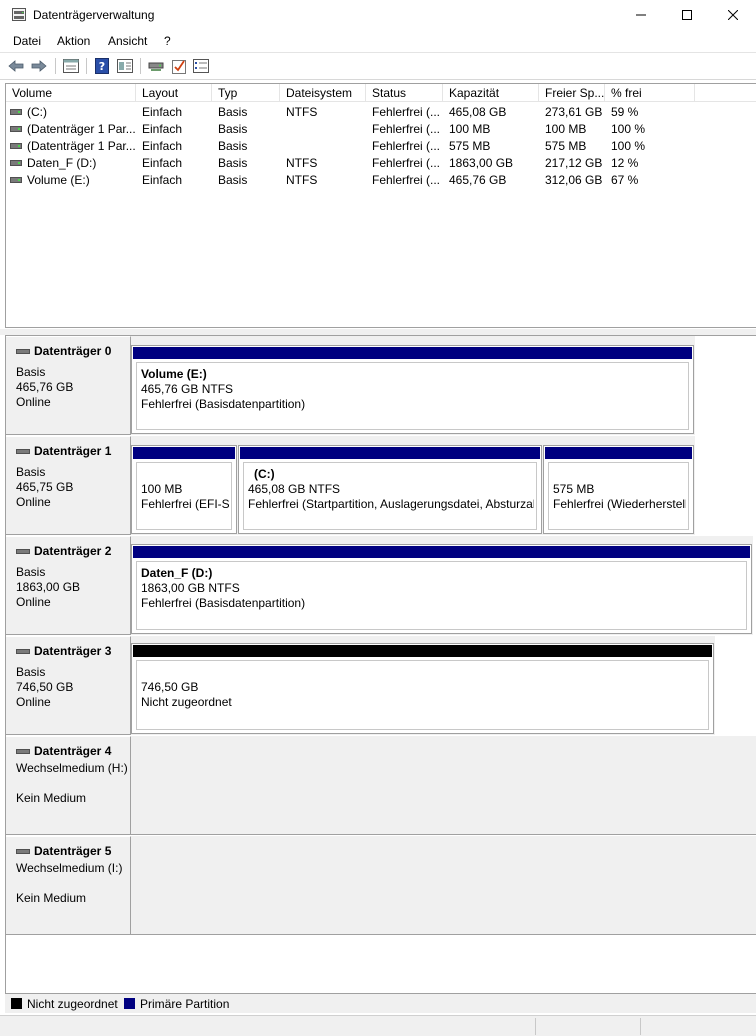 The width and height of the screenshot is (756, 1036). Describe the element at coordinates (687, 15) in the screenshot. I see `maximize-button` at that location.